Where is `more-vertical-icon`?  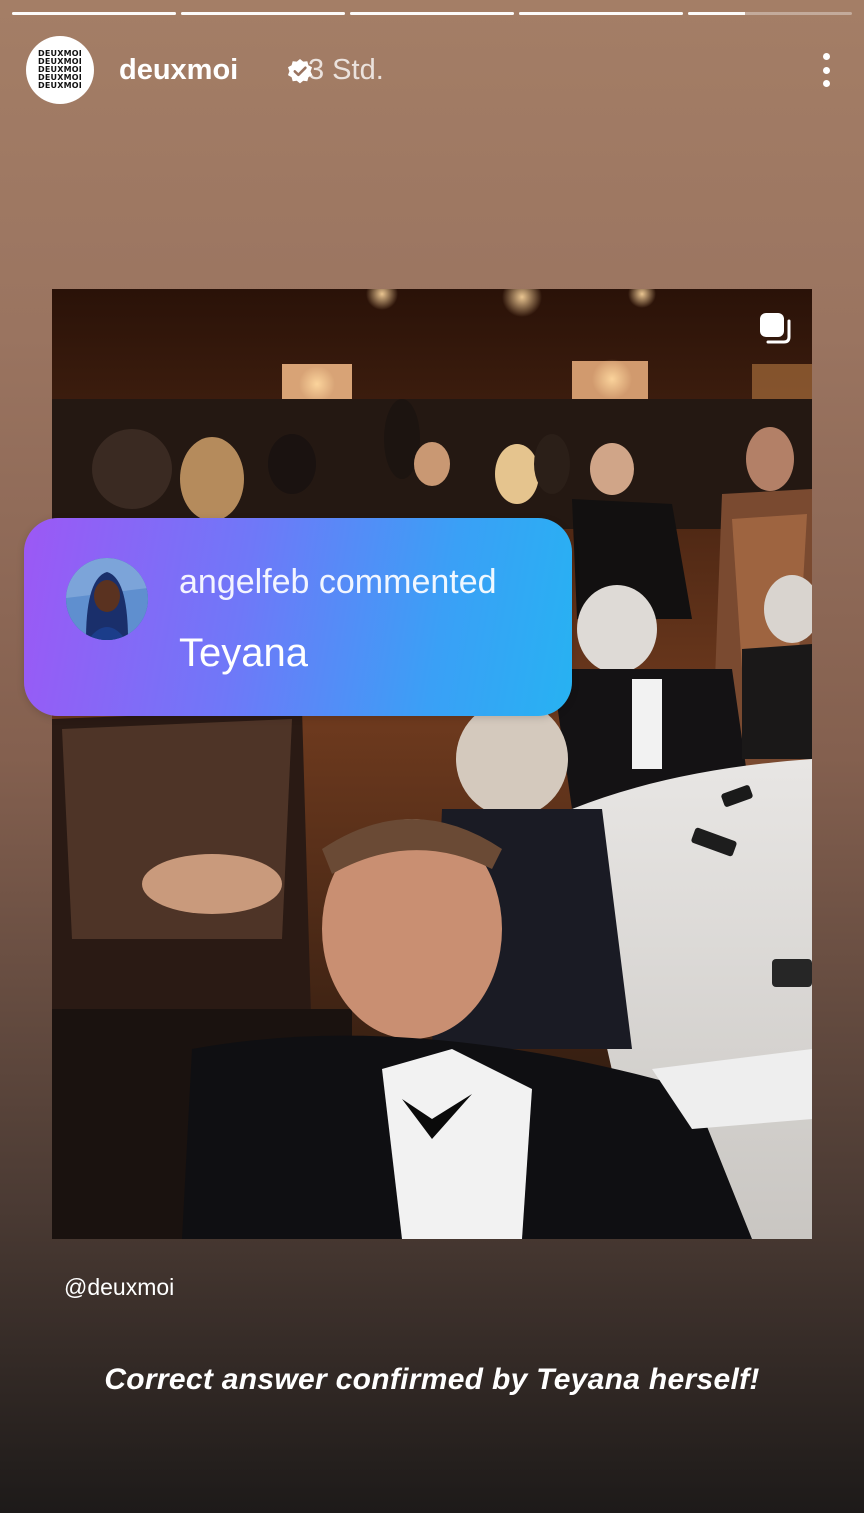
more-vertical-icon is located at coordinates (826, 70).